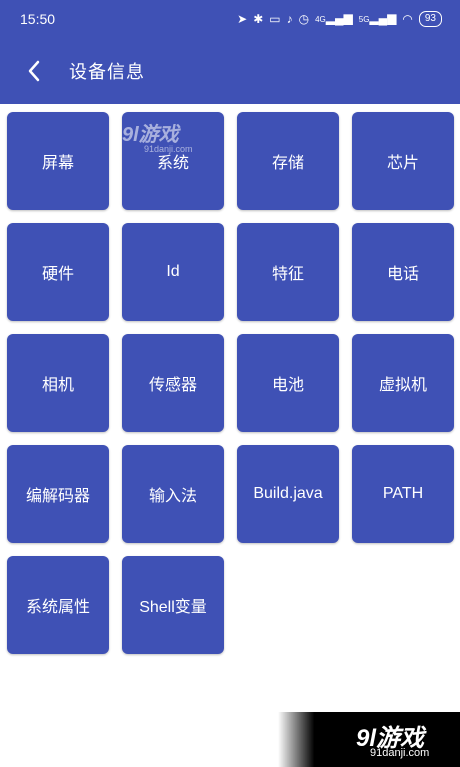 The width and height of the screenshot is (460, 767). What do you see at coordinates (390, 738) in the screenshot?
I see `watermark-corner-logo: 9l游戏` at bounding box center [390, 738].